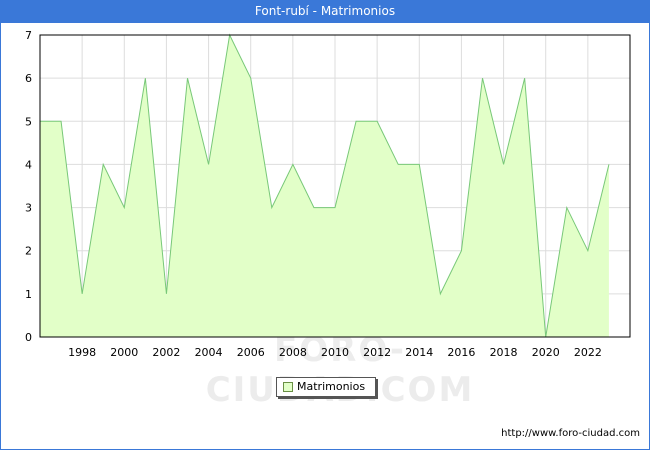  What do you see at coordinates (377, 352) in the screenshot?
I see `x-tick-label: 2012` at bounding box center [377, 352].